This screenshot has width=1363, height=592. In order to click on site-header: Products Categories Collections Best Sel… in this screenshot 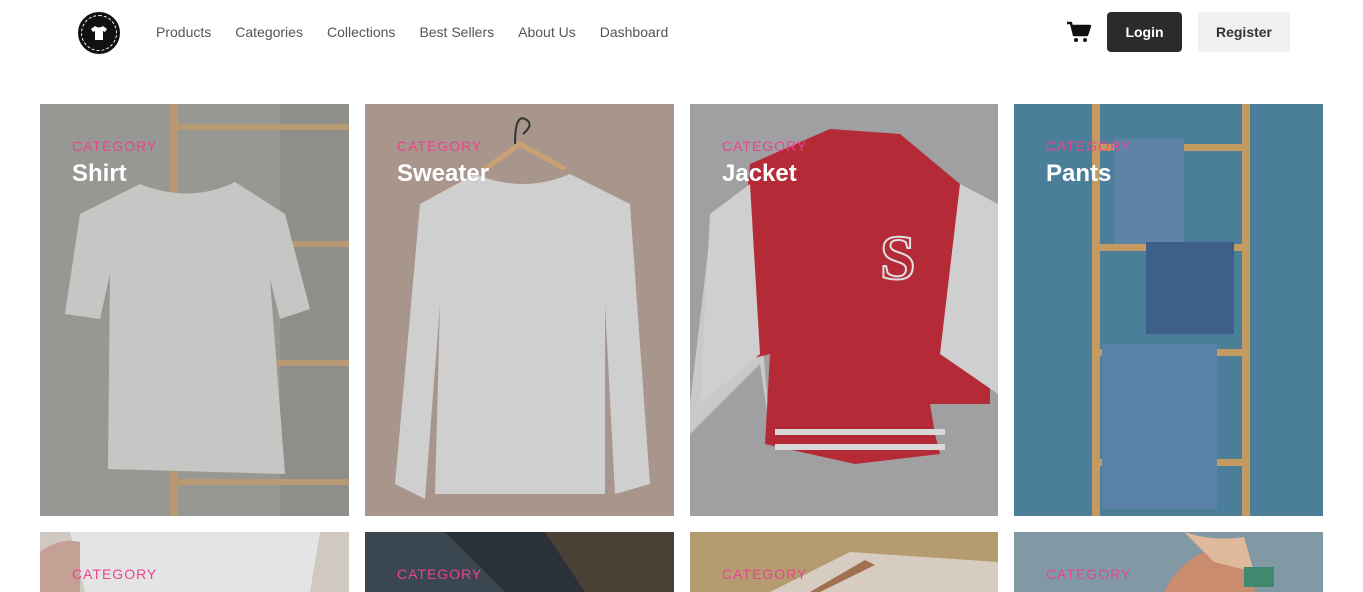, I will do `click(681, 32)`.